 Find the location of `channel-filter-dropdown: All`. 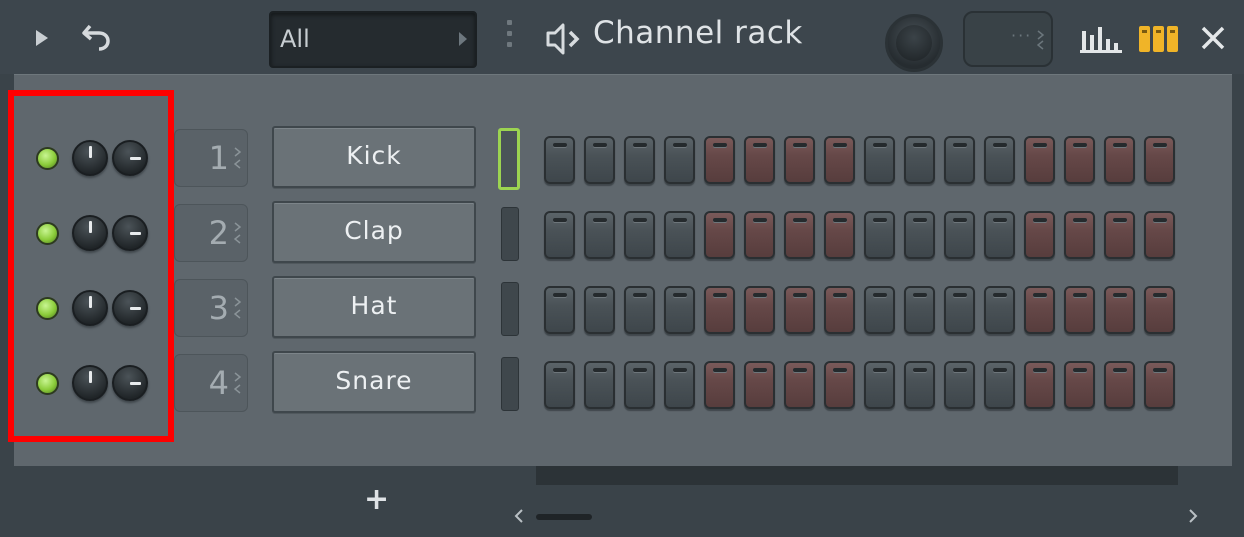

channel-filter-dropdown: All is located at coordinates (373, 39).